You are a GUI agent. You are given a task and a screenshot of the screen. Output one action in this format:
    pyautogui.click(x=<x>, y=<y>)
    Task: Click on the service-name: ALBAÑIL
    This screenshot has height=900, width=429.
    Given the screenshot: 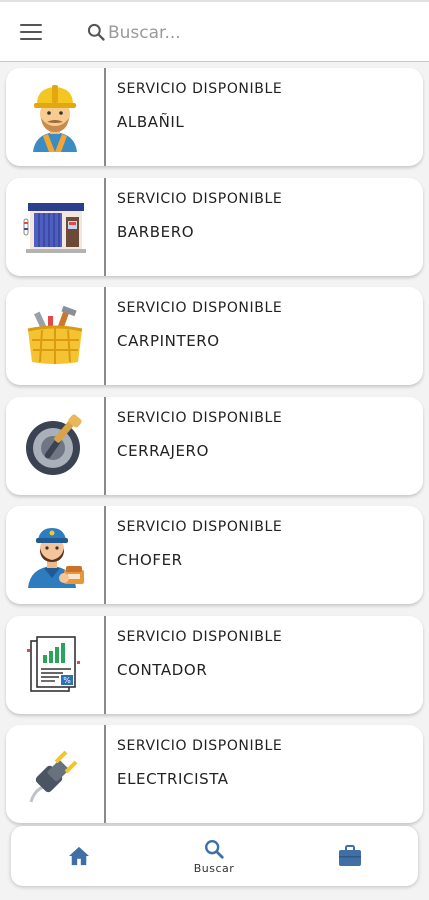 What is the action you would take?
    pyautogui.click(x=151, y=122)
    